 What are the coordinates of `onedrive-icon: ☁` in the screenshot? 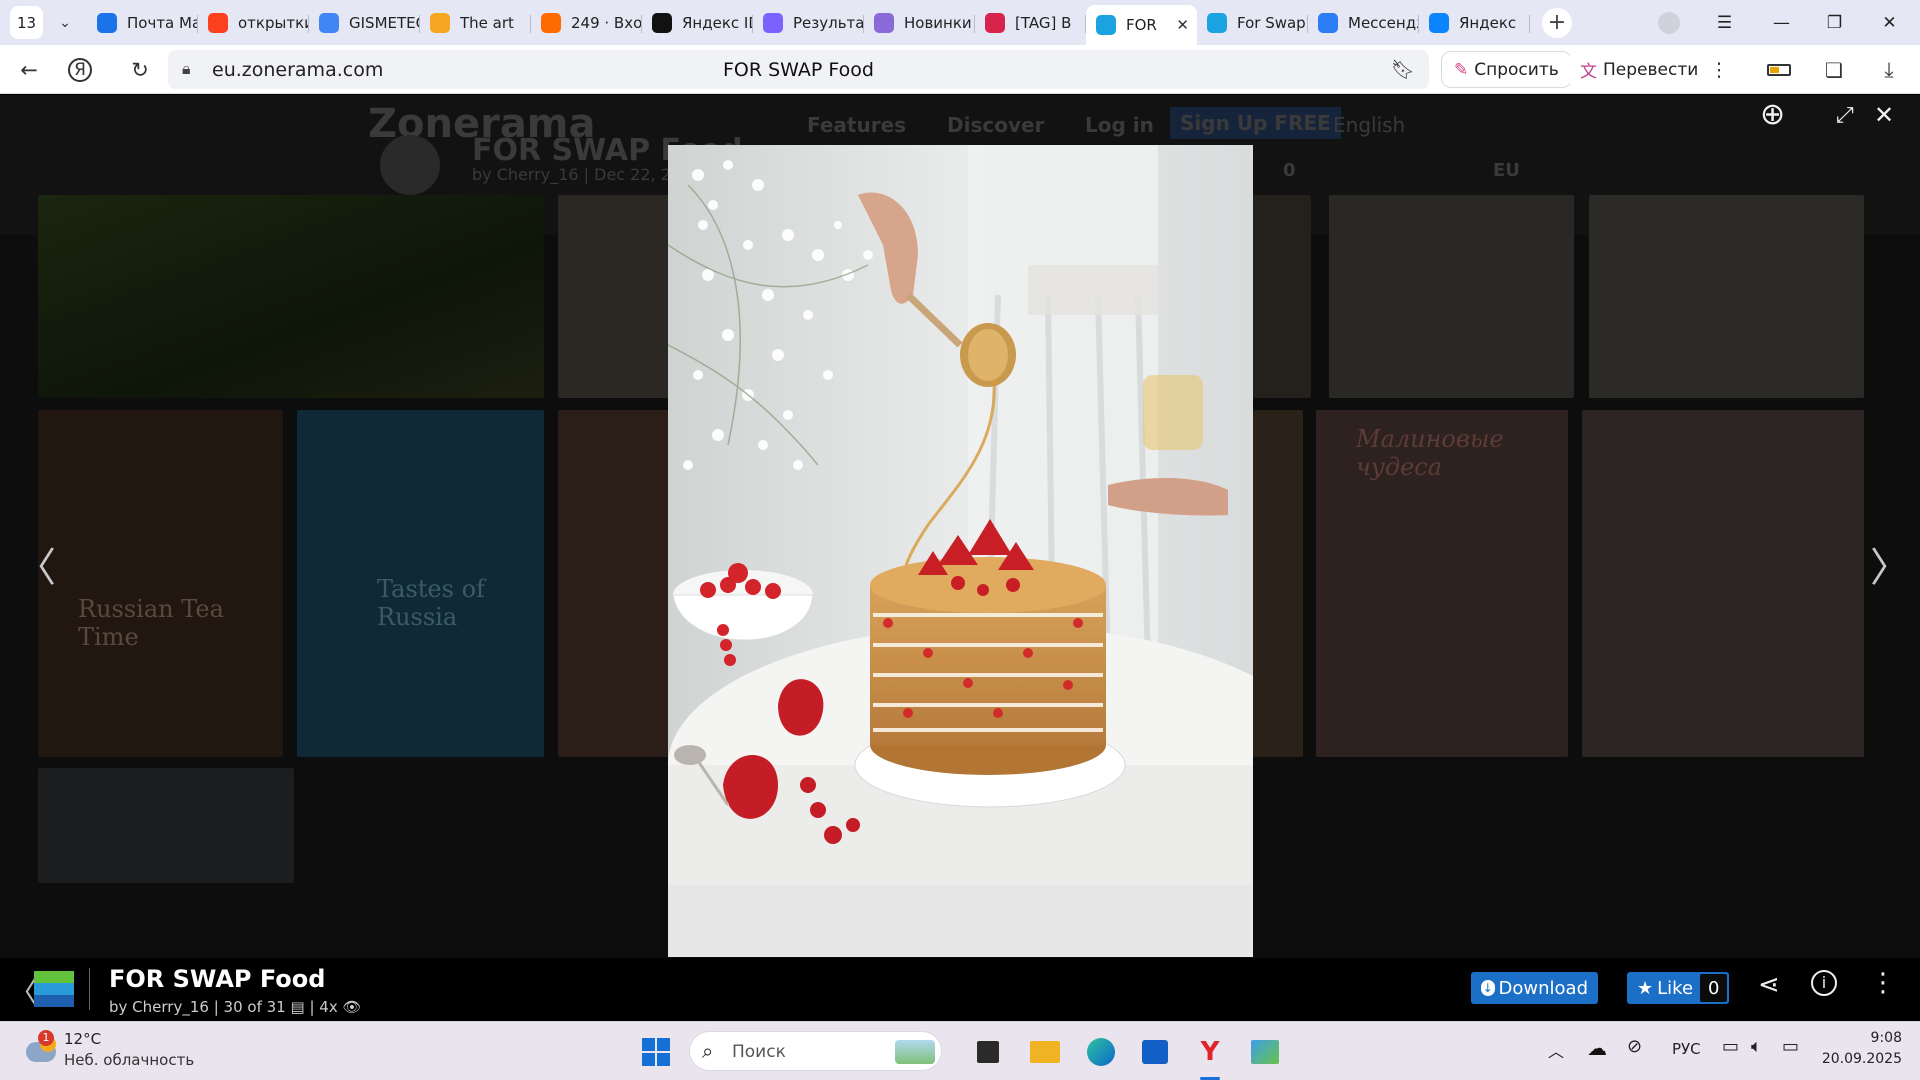 It's located at (1597, 1048).